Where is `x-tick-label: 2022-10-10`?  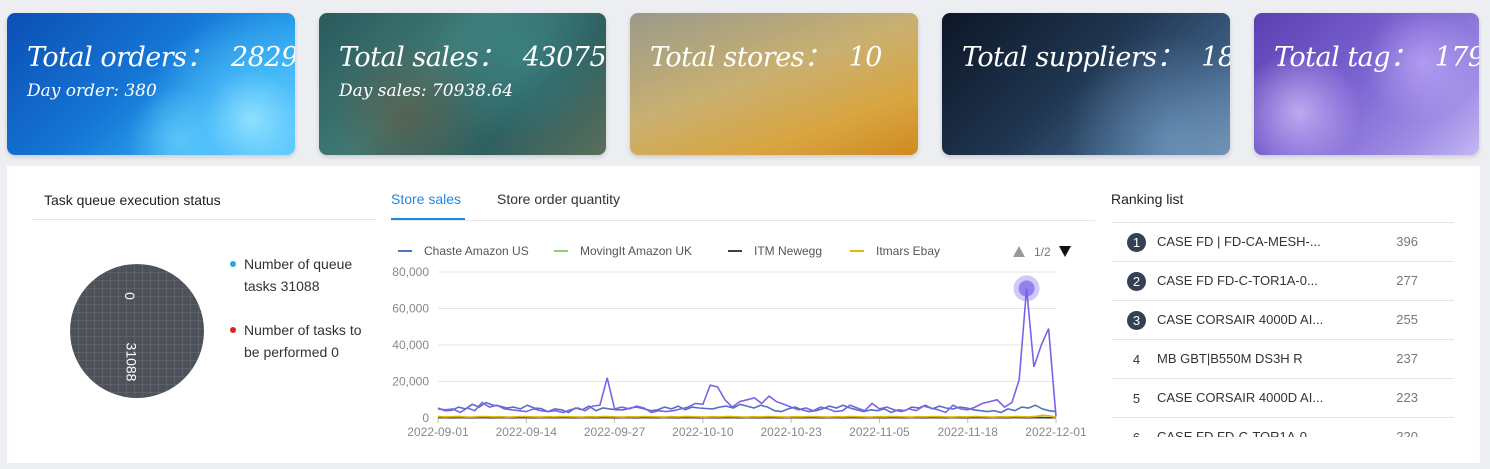 x-tick-label: 2022-10-10 is located at coordinates (703, 432).